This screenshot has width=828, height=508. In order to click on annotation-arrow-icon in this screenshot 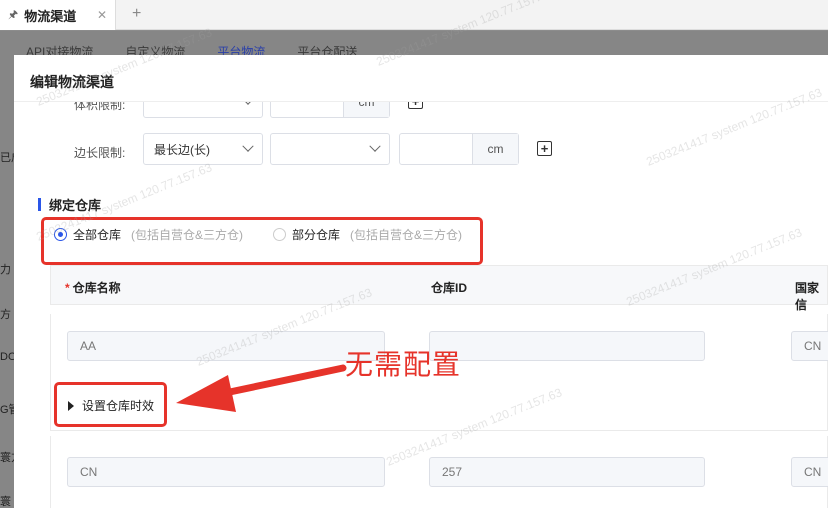, I will do `click(261, 388)`.